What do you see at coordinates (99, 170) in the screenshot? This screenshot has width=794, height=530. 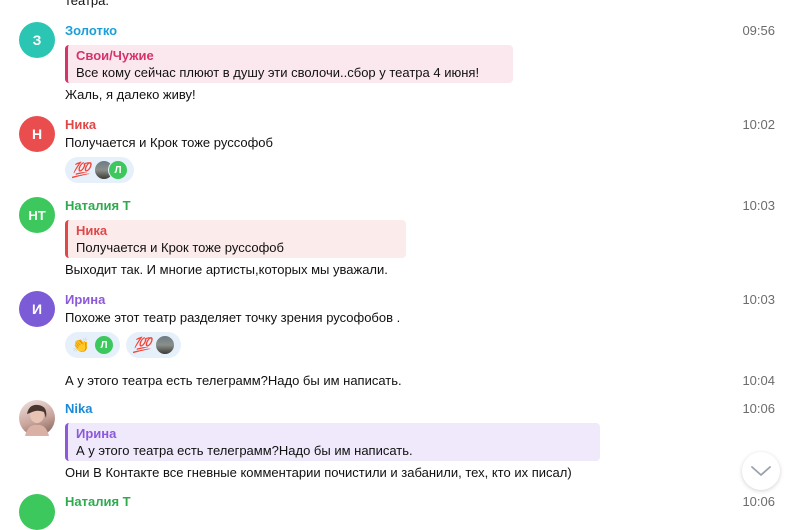 I see `reaction-chip: 💯 Л` at bounding box center [99, 170].